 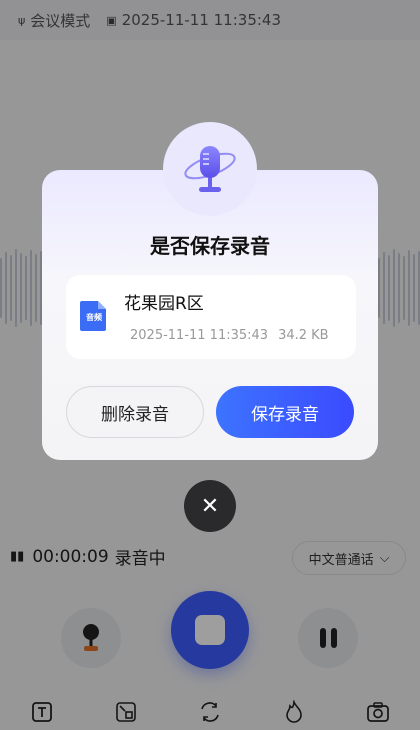 What do you see at coordinates (135, 412) in the screenshot?
I see `delete-recording-button: 删除录音` at bounding box center [135, 412].